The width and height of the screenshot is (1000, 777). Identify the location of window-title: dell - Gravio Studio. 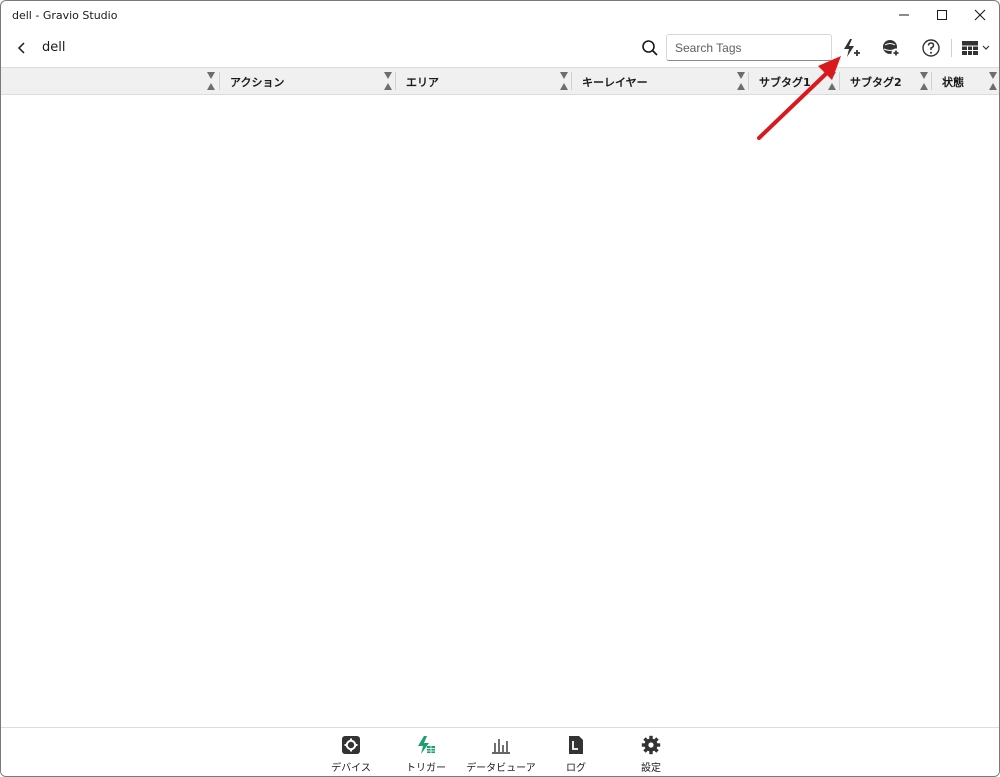
(65, 15).